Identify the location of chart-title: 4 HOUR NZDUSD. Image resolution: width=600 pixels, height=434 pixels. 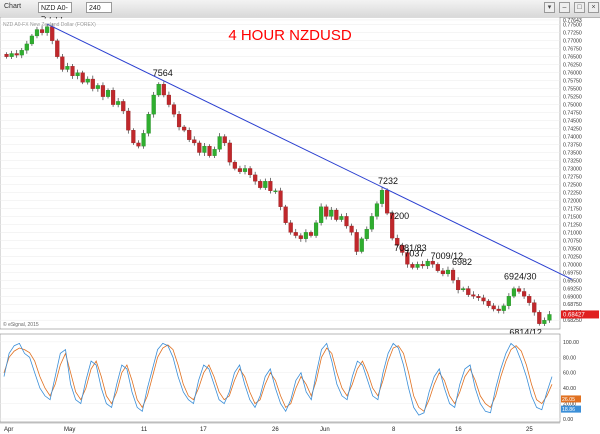
(290, 35).